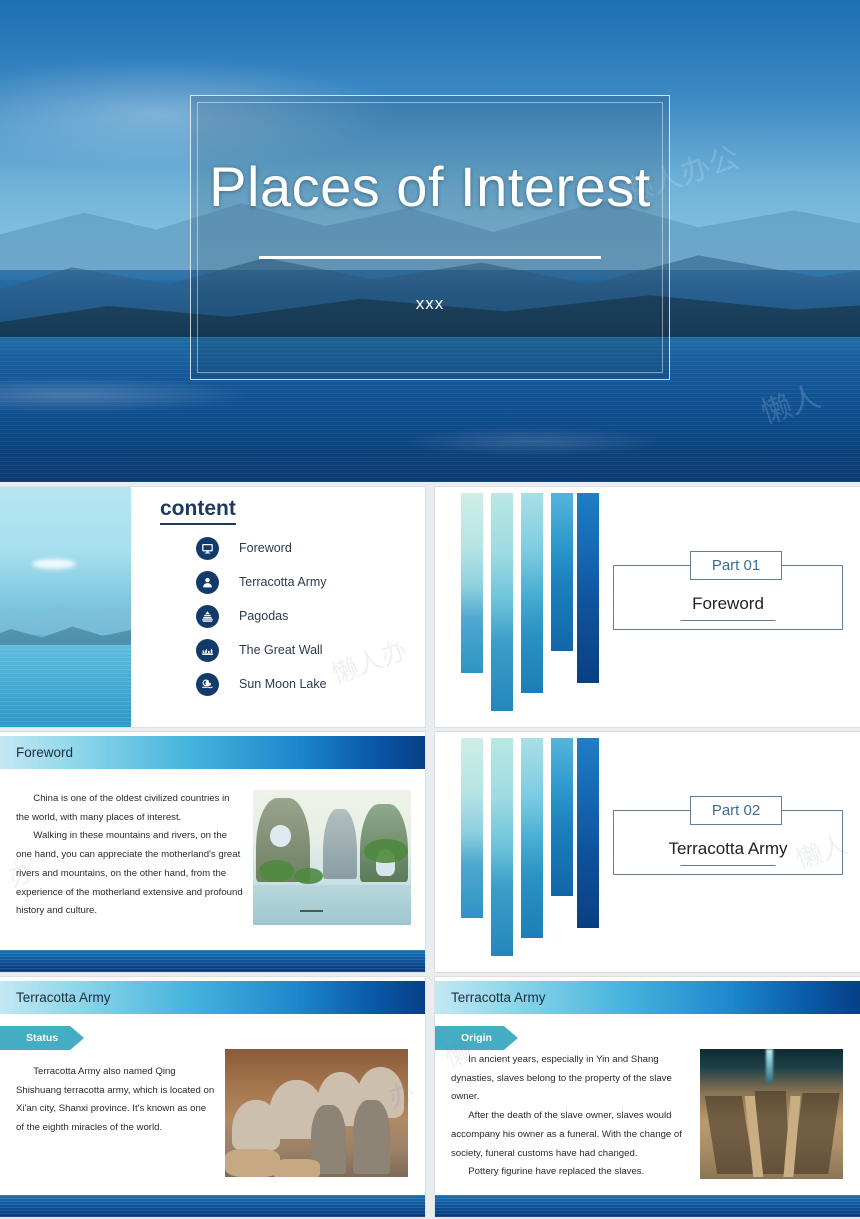 This screenshot has width=860, height=1219. I want to click on karst-hole, so click(280, 836).